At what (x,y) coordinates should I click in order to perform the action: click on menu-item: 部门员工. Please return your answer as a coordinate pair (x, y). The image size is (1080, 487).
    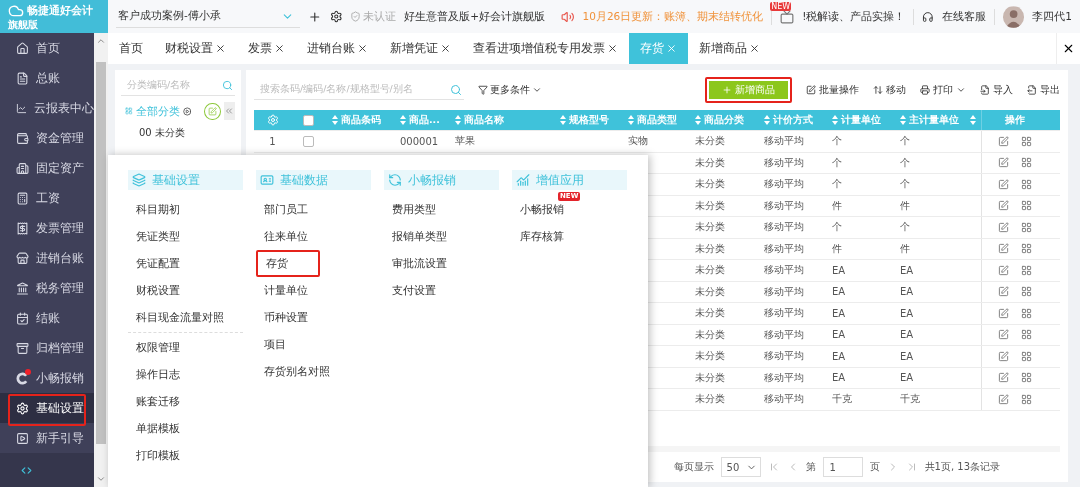
    Looking at the image, I should click on (313, 209).